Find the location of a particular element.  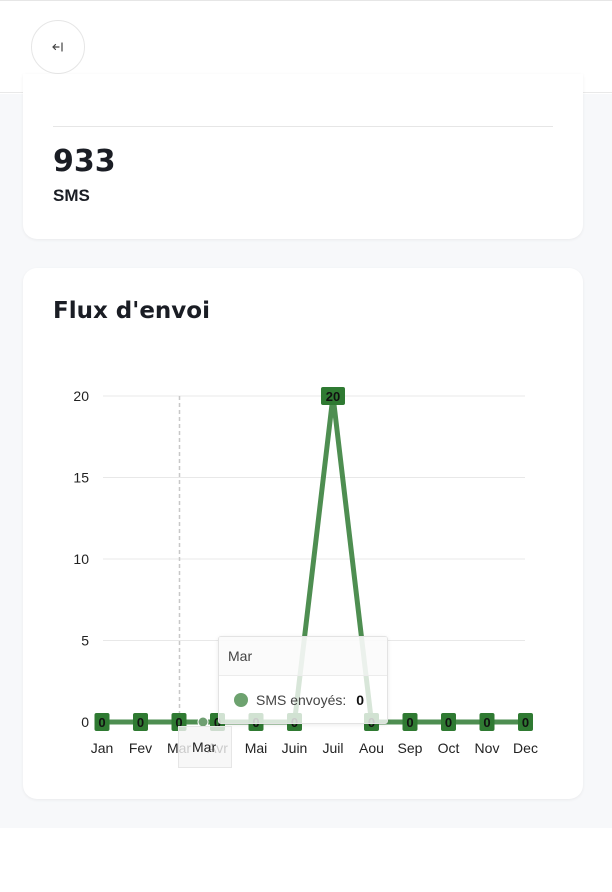

tooltip-series-label: SMS envoyés: is located at coordinates (301, 700).